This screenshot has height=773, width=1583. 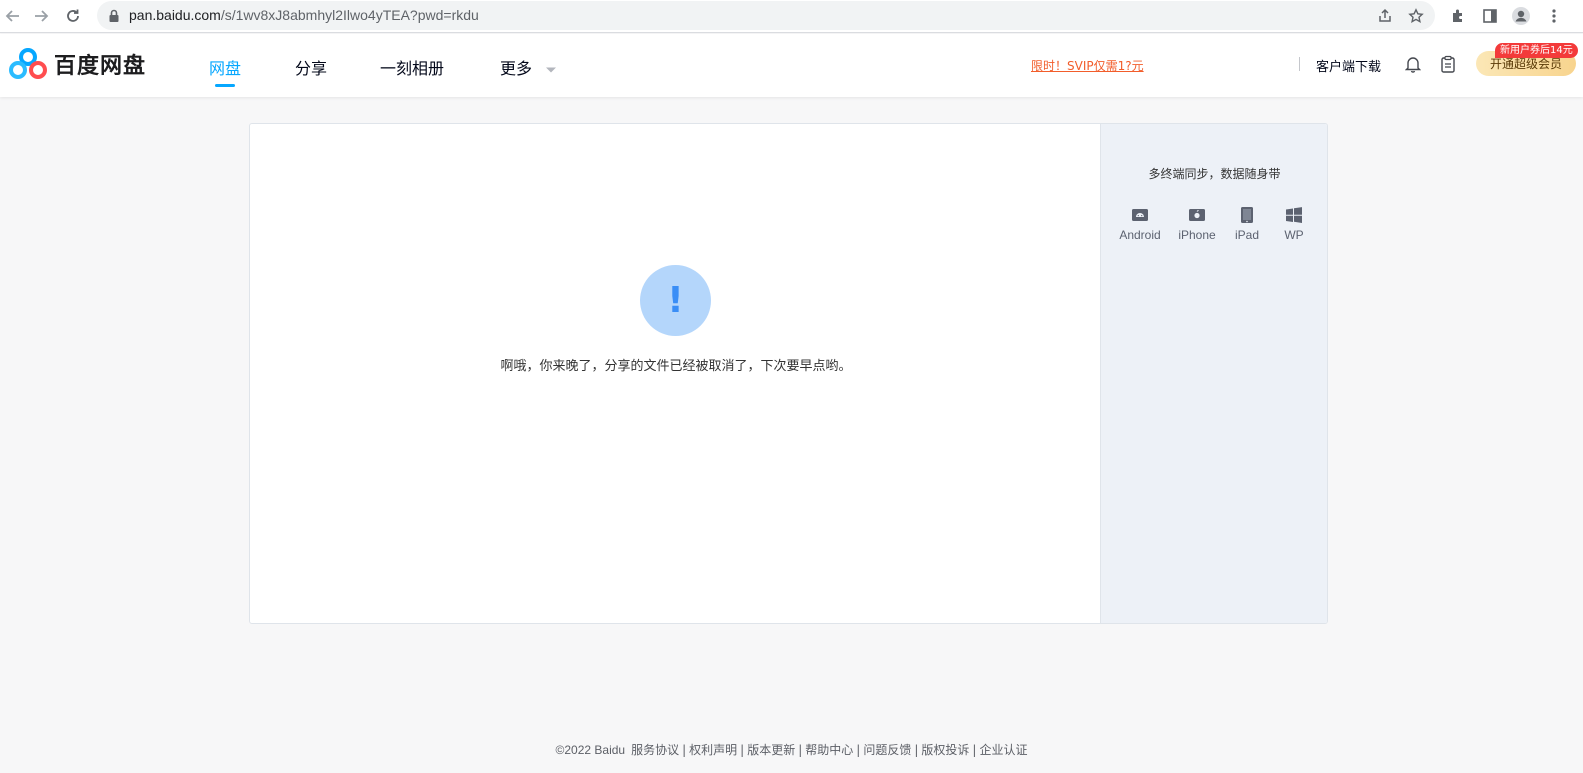 I want to click on footer-link-copyright-complaint: 版权投诉, so click(x=945, y=750).